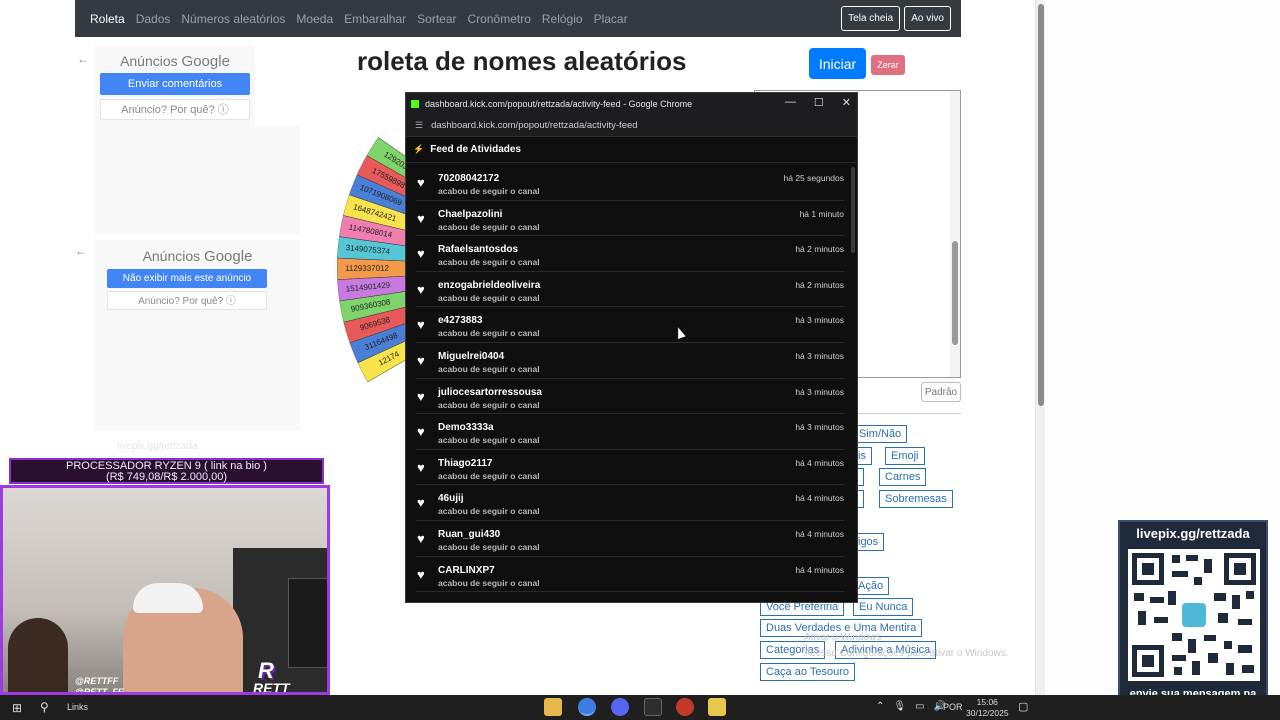  What do you see at coordinates (880, 706) in the screenshot?
I see `chevron-up-icon: ⌃` at bounding box center [880, 706].